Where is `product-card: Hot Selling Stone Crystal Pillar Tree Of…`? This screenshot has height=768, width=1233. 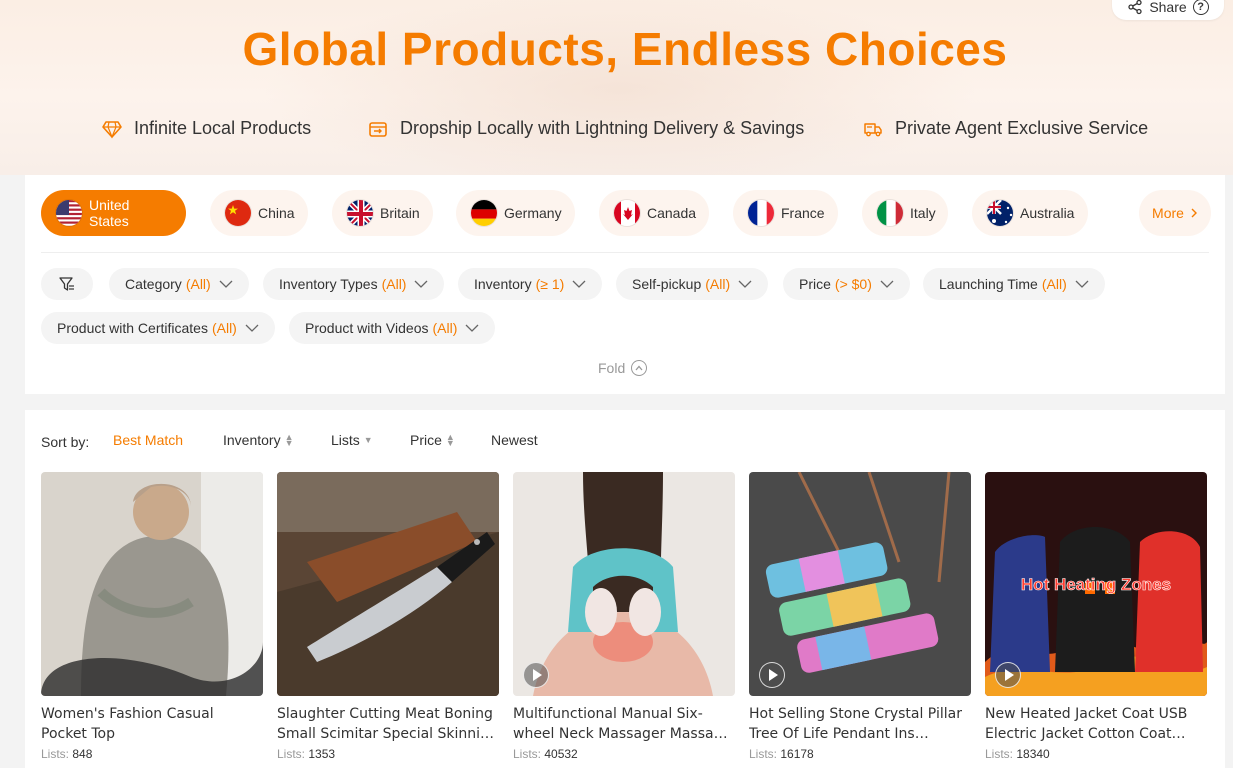
product-card: Hot Selling Stone Crystal Pillar Tree Of… is located at coordinates (860, 616).